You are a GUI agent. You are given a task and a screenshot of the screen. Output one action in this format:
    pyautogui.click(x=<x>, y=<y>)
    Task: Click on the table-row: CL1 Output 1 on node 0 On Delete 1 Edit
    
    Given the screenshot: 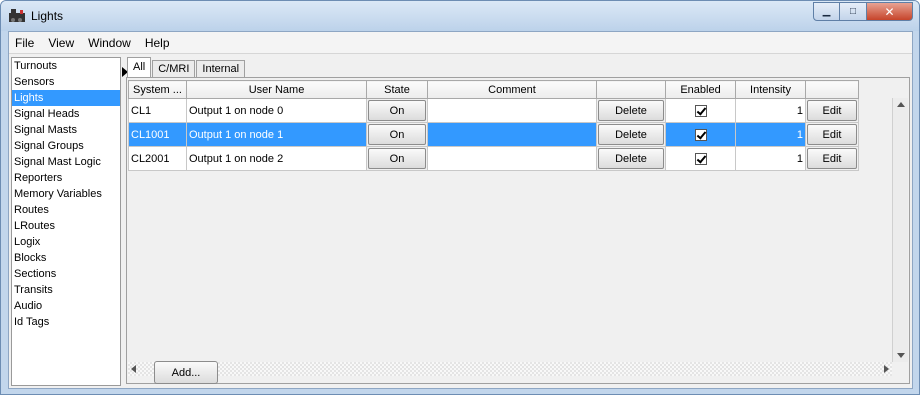 What is the action you would take?
    pyautogui.click(x=493, y=110)
    